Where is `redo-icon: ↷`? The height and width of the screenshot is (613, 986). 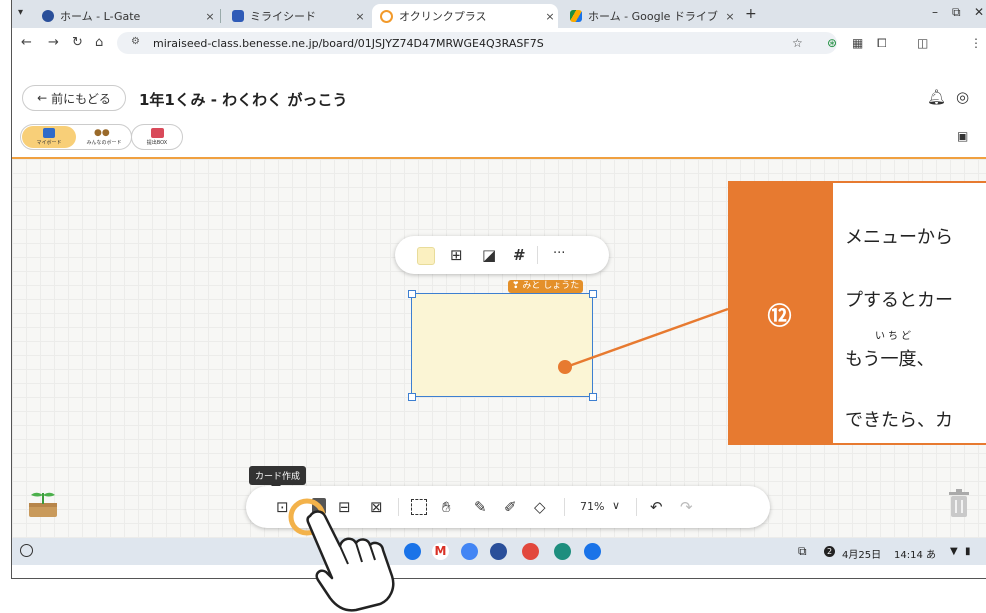 redo-icon: ↷ is located at coordinates (686, 507).